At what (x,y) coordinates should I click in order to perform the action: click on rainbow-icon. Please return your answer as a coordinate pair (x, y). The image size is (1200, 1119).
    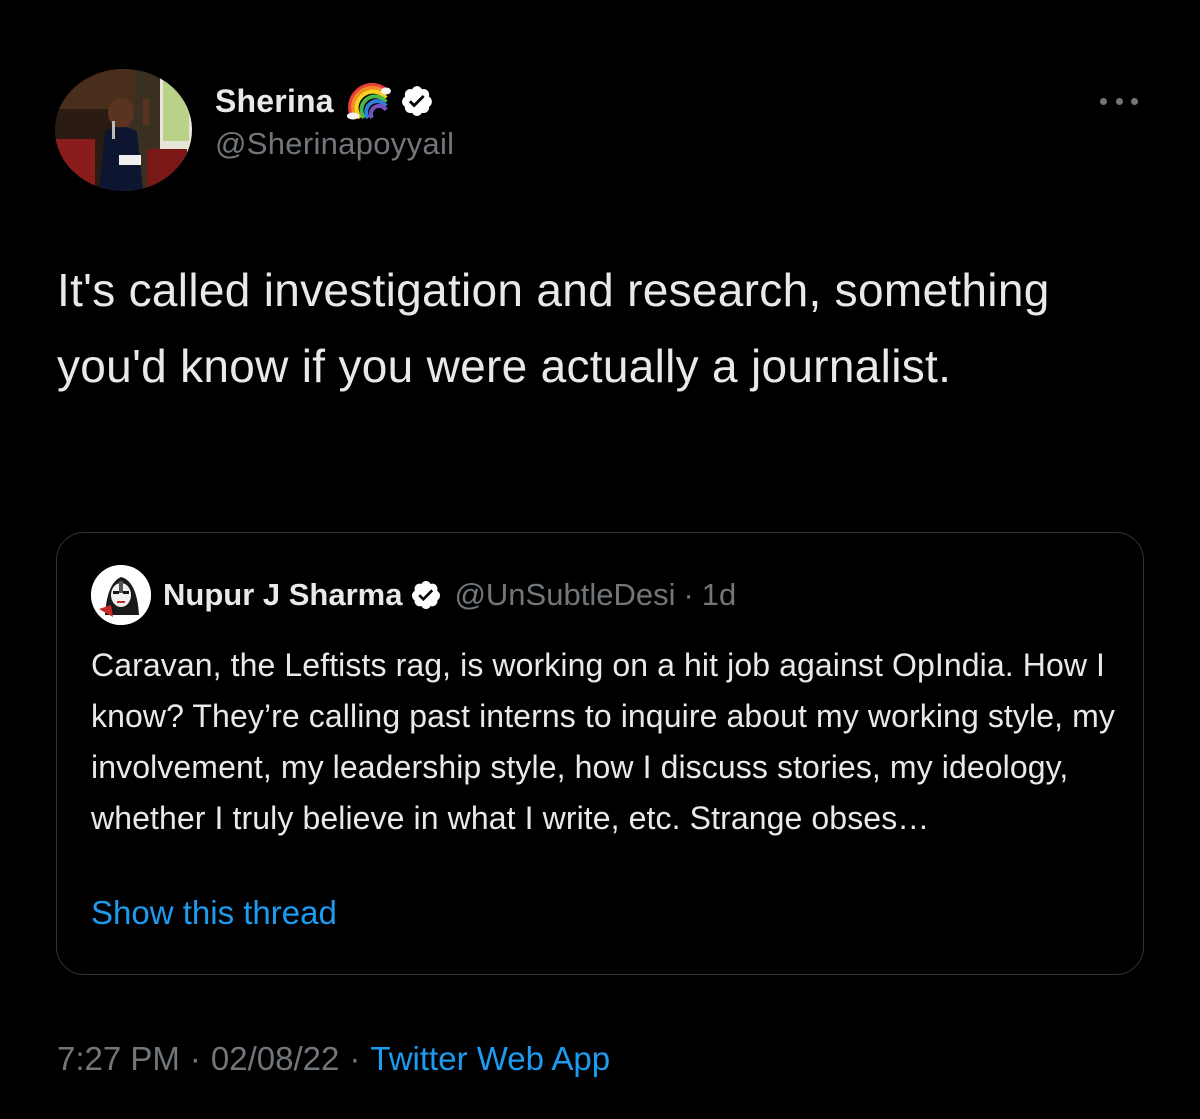
    Looking at the image, I should click on (369, 101).